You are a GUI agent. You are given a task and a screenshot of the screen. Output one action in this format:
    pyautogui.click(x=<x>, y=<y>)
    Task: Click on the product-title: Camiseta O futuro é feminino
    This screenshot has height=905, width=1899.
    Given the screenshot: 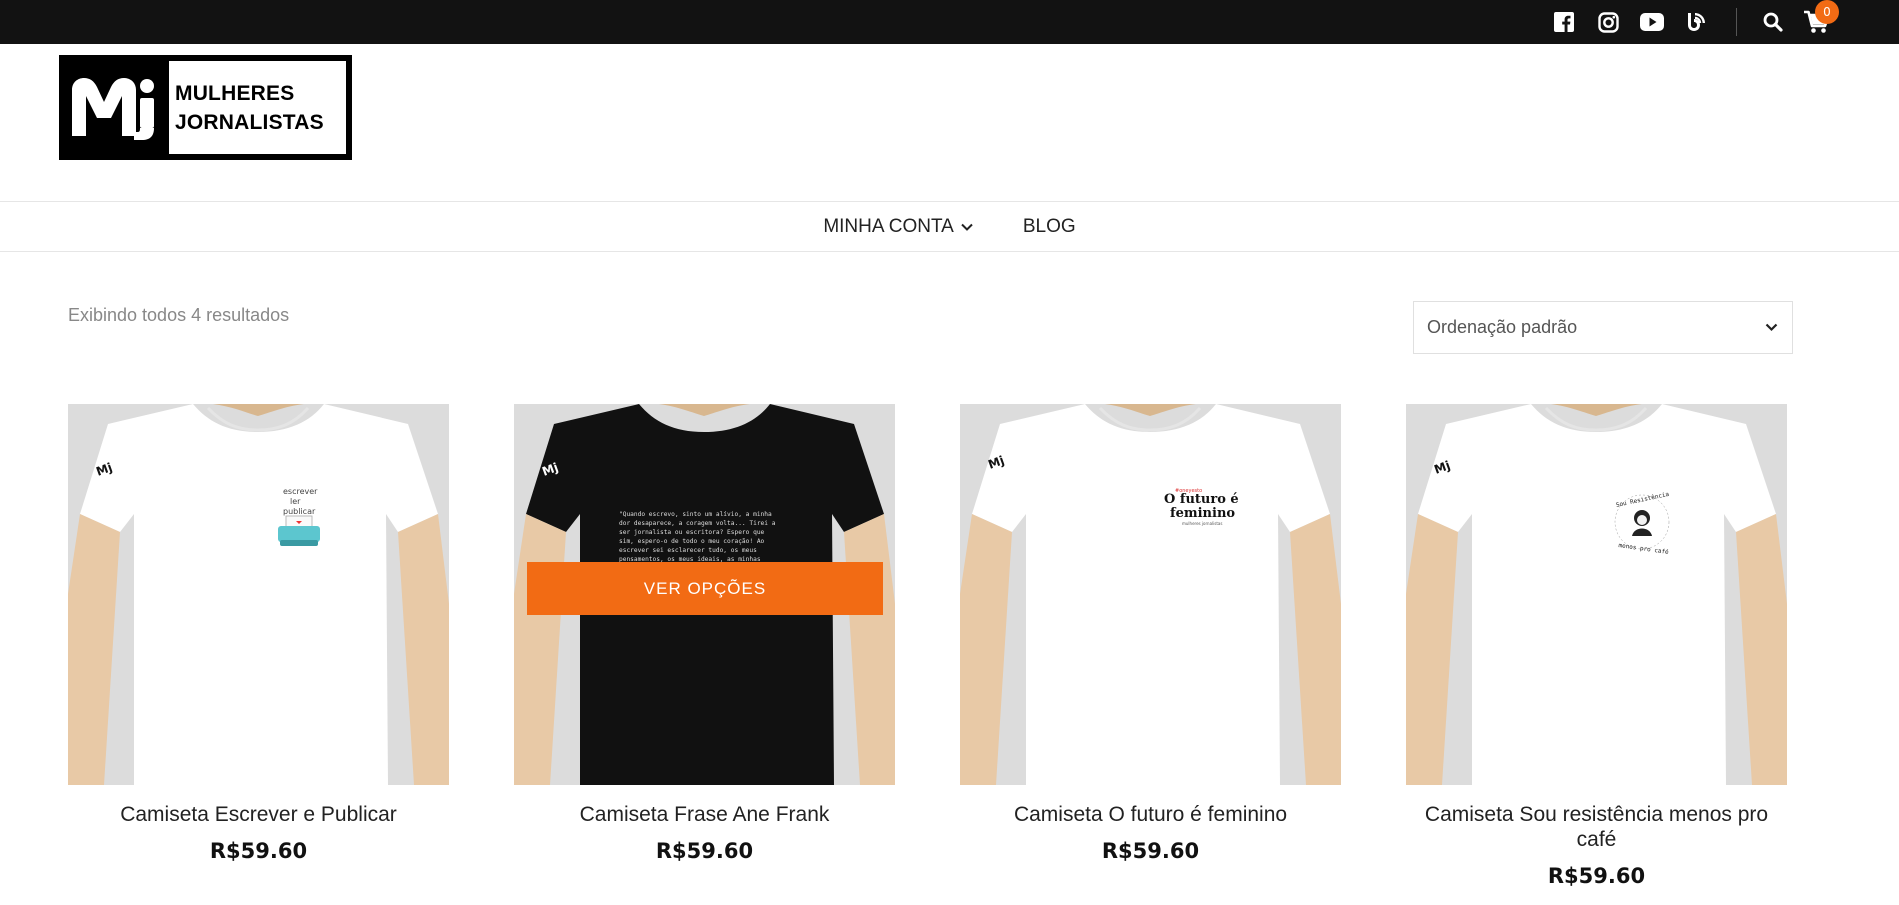 What is the action you would take?
    pyautogui.click(x=1150, y=814)
    